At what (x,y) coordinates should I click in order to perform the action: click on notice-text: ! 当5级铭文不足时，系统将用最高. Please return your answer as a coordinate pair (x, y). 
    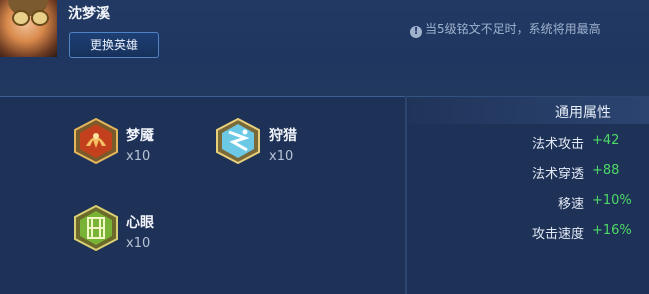
    Looking at the image, I should click on (505, 29).